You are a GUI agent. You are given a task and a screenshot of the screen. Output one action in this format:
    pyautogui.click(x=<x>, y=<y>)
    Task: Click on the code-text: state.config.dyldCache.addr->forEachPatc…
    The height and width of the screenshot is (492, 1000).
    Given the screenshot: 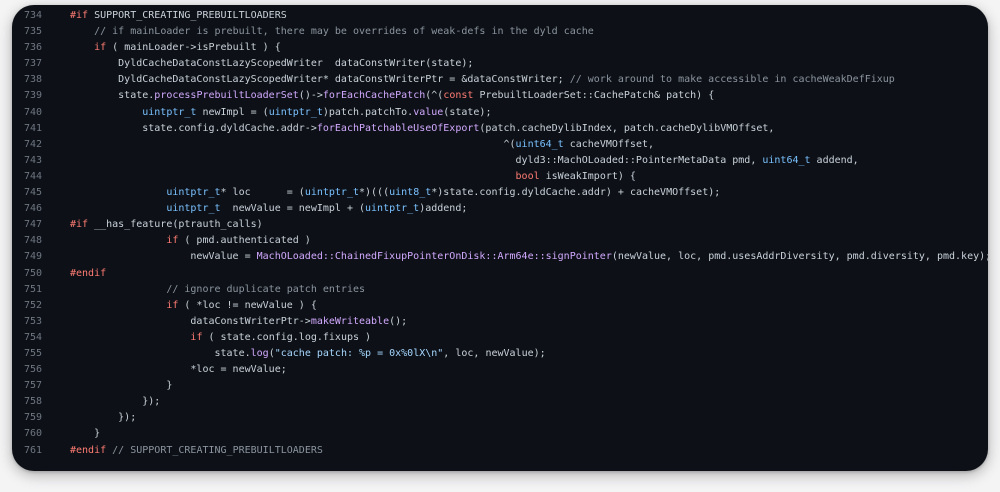 What is the action you would take?
    pyautogui.click(x=422, y=129)
    